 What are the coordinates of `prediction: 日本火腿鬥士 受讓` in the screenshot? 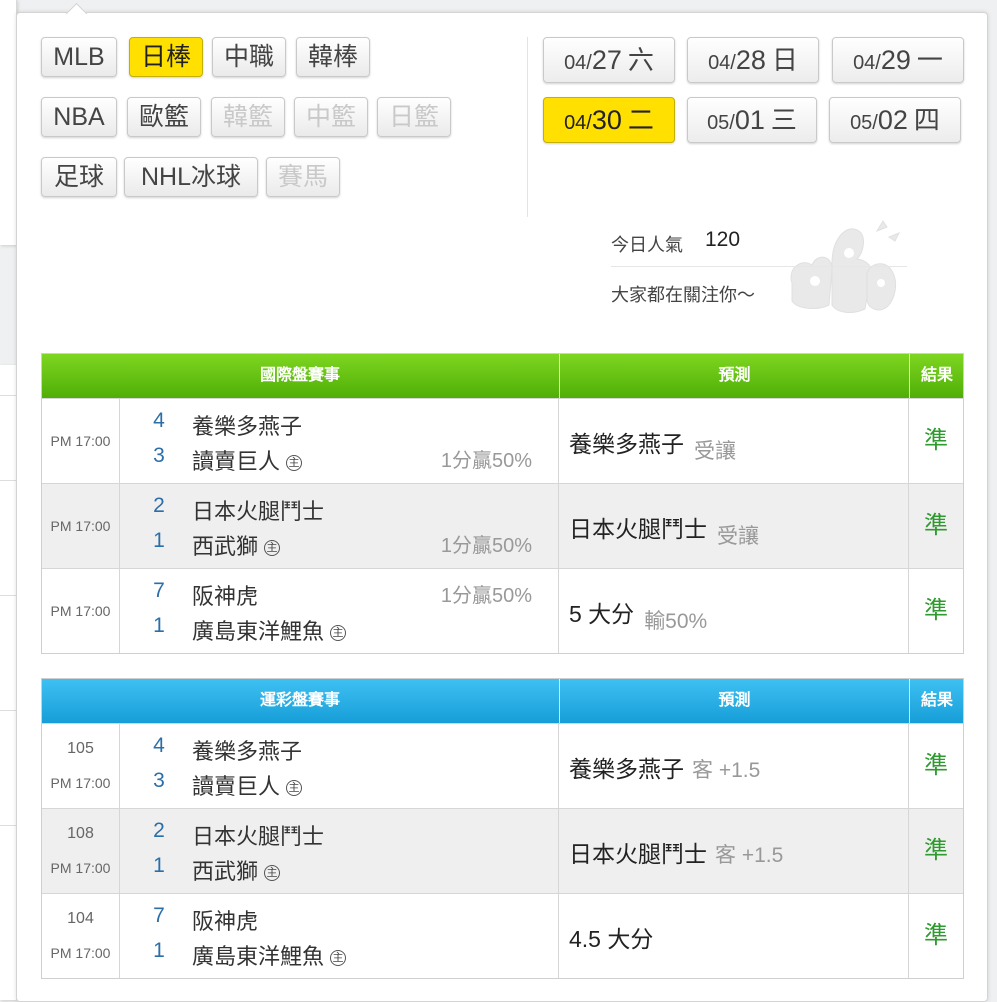 It's located at (664, 532).